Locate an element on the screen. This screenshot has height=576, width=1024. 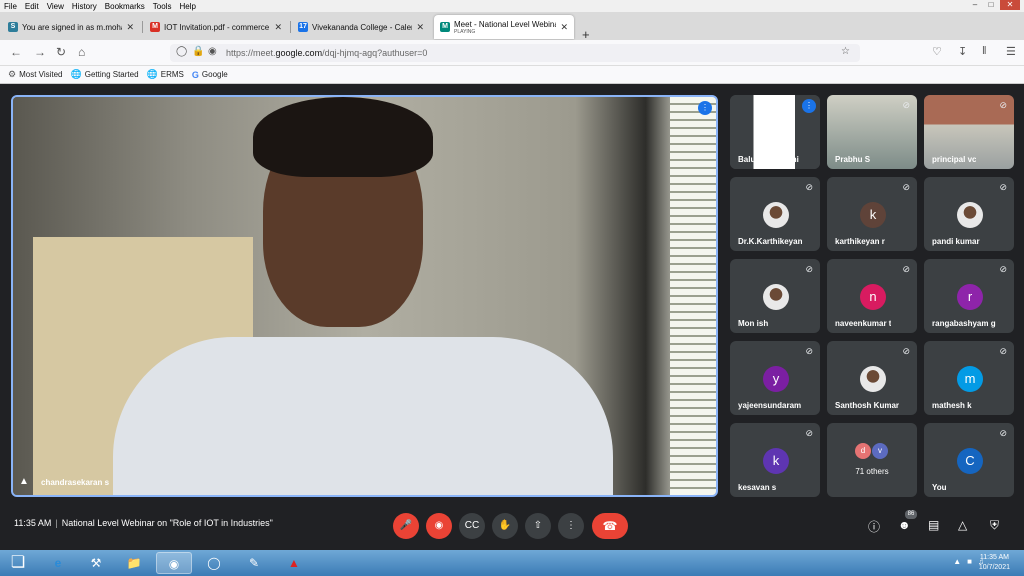
camera-permission-icon: ◉ is located at coordinates (212, 51).